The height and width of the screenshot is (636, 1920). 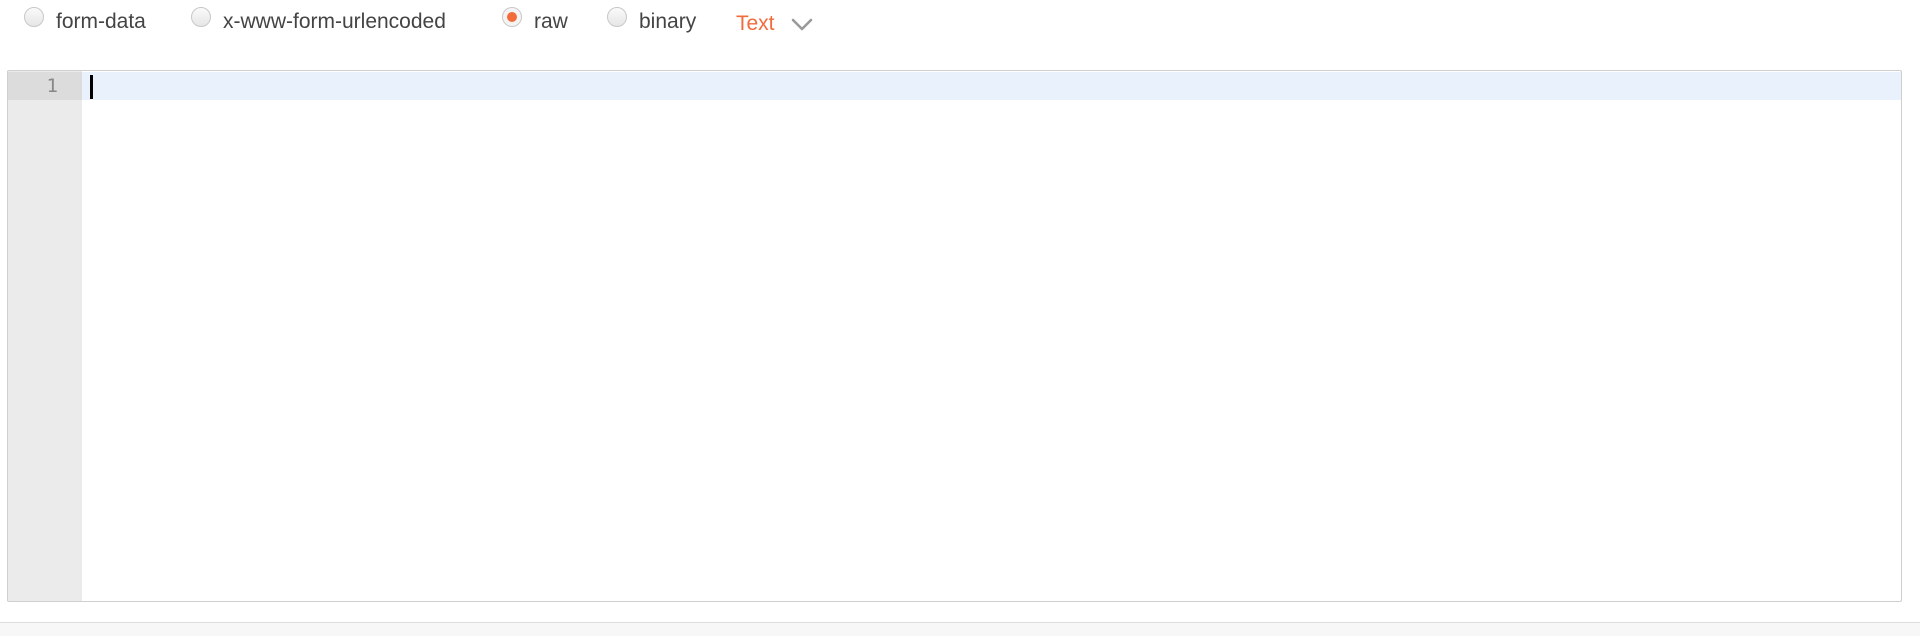 What do you see at coordinates (201, 17) in the screenshot?
I see `urlencoded-radio` at bounding box center [201, 17].